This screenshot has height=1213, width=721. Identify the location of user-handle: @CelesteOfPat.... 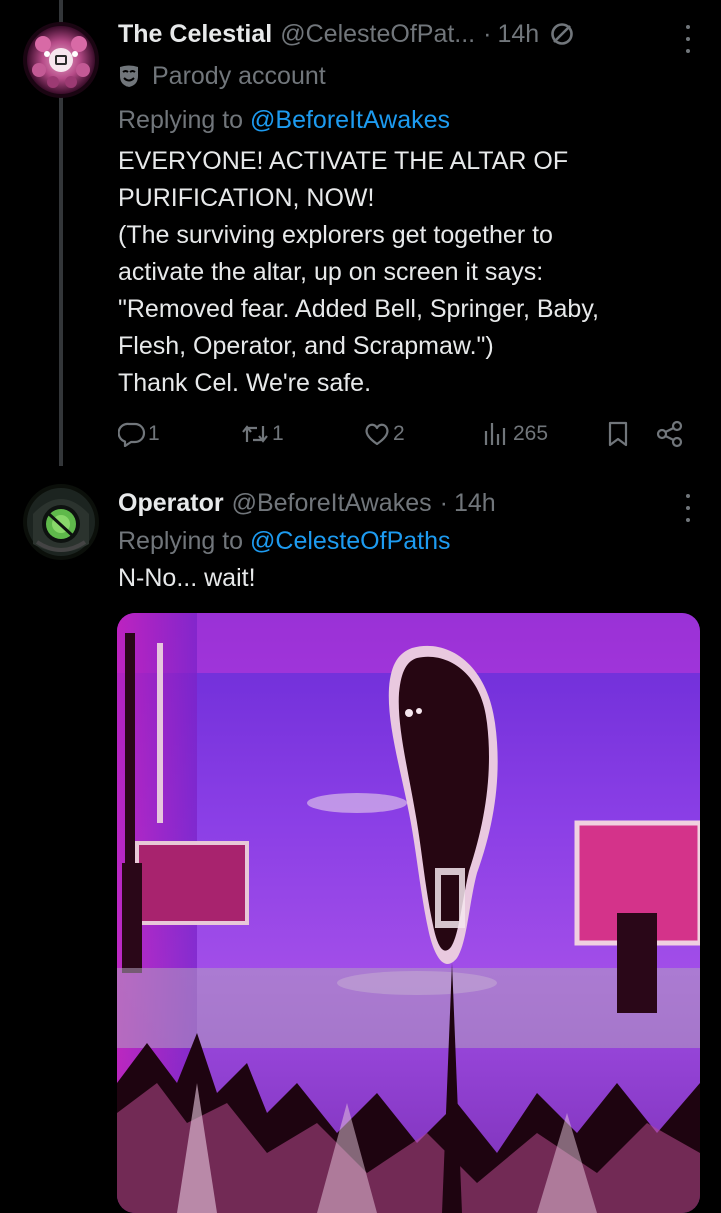
(377, 34).